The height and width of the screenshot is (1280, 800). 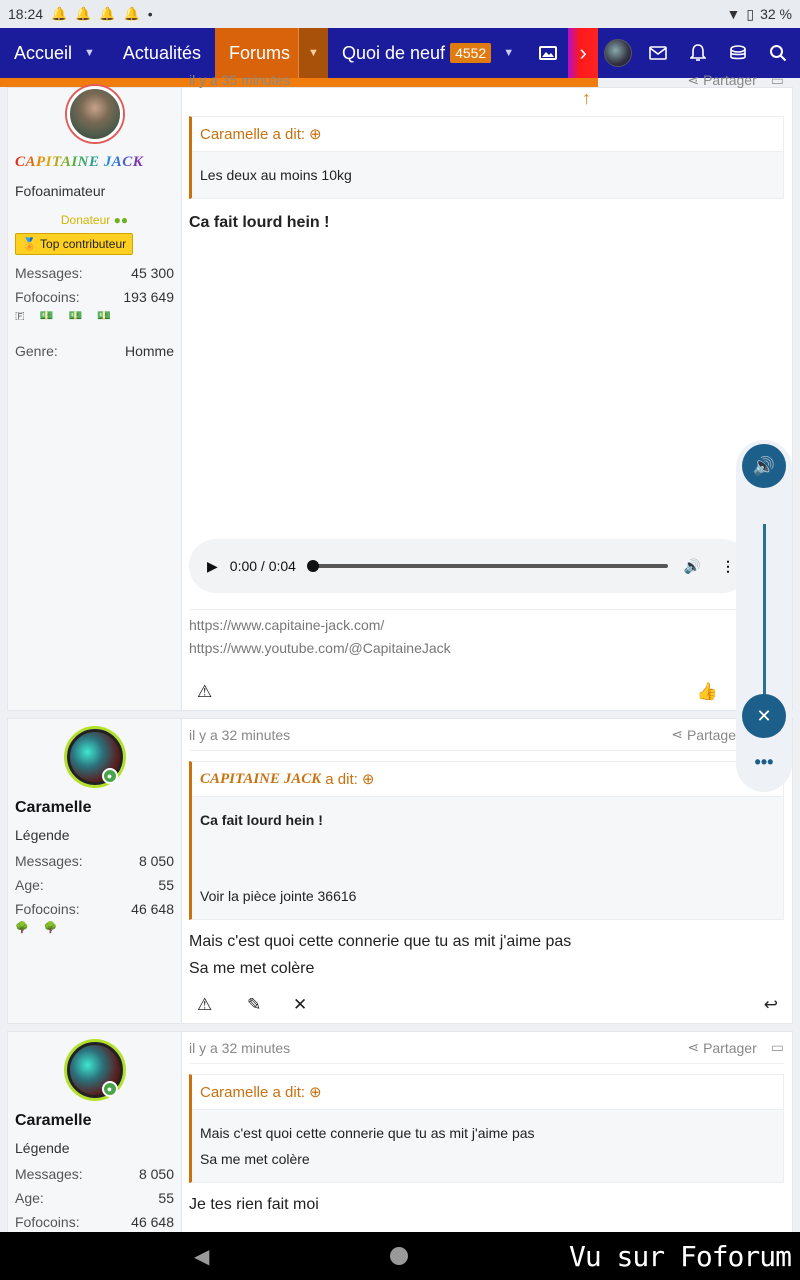 I want to click on stat-value: Homme, so click(x=149, y=351).